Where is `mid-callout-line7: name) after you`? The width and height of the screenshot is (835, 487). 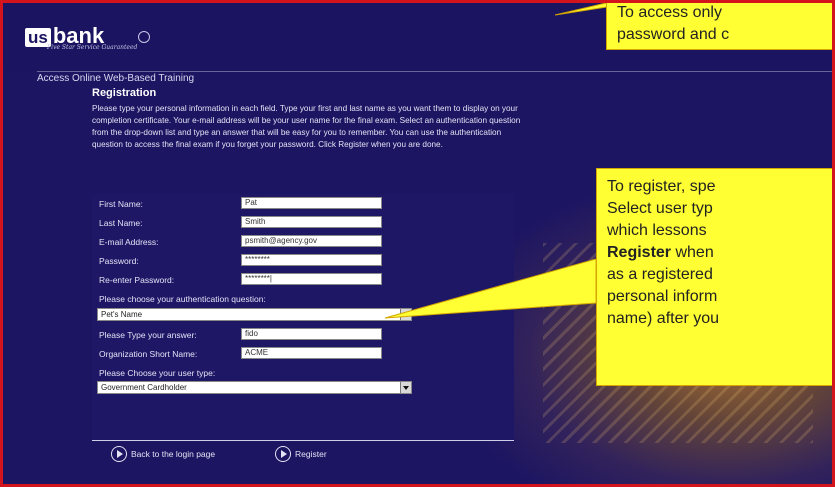 mid-callout-line7: name) after you is located at coordinates (663, 318).